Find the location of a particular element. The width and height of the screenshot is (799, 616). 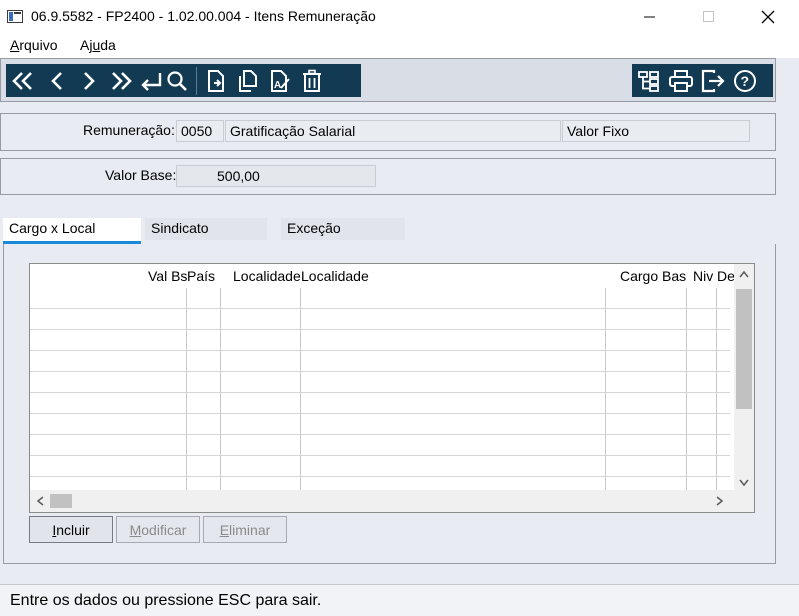

column-niv: Niv is located at coordinates (703, 276).